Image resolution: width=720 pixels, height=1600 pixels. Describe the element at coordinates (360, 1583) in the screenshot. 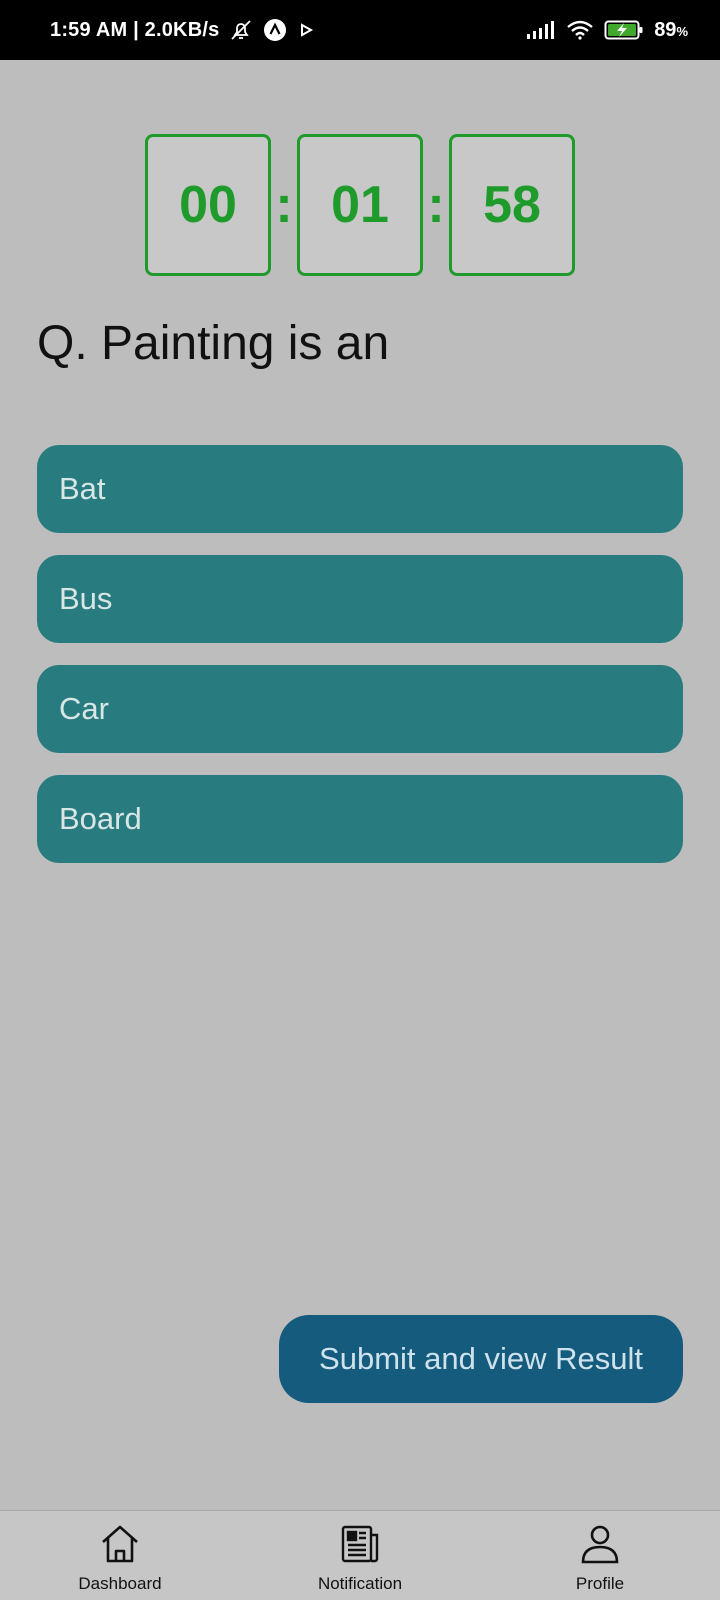

I see `nav-label: Notification` at that location.